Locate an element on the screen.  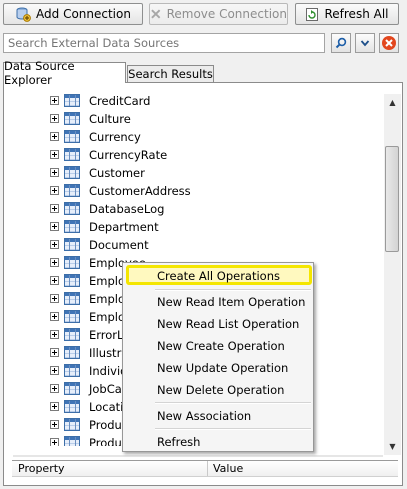
tree-item-label: CustomerAddress is located at coordinates (140, 191).